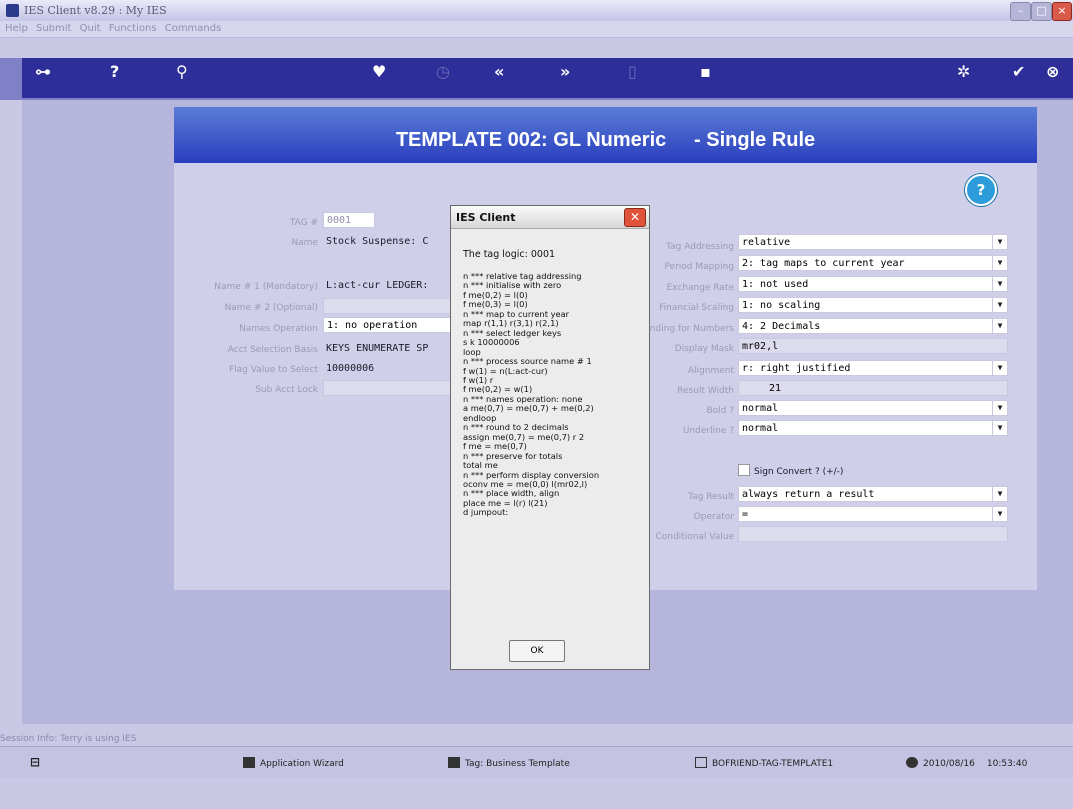 The height and width of the screenshot is (809, 1073). Describe the element at coordinates (873, 368) in the screenshot. I see `align-select: r: right justified ▼` at that location.